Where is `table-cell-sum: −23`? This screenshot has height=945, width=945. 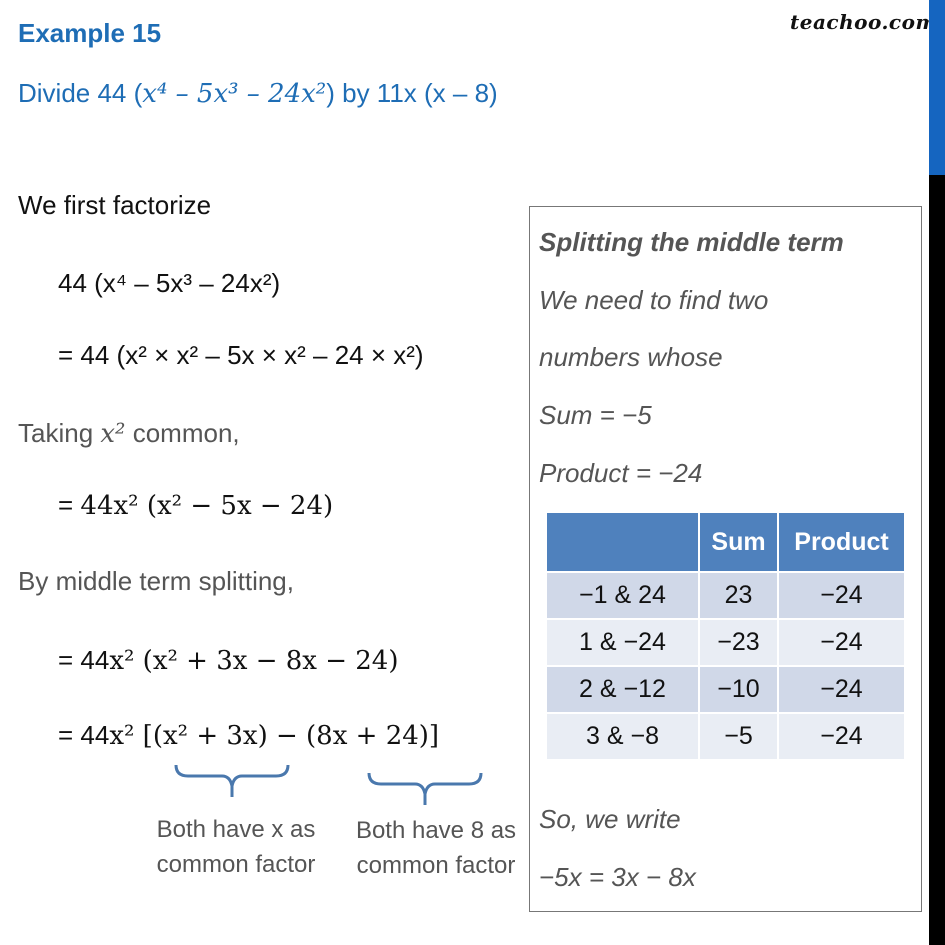
table-cell-sum: −23 is located at coordinates (738, 642).